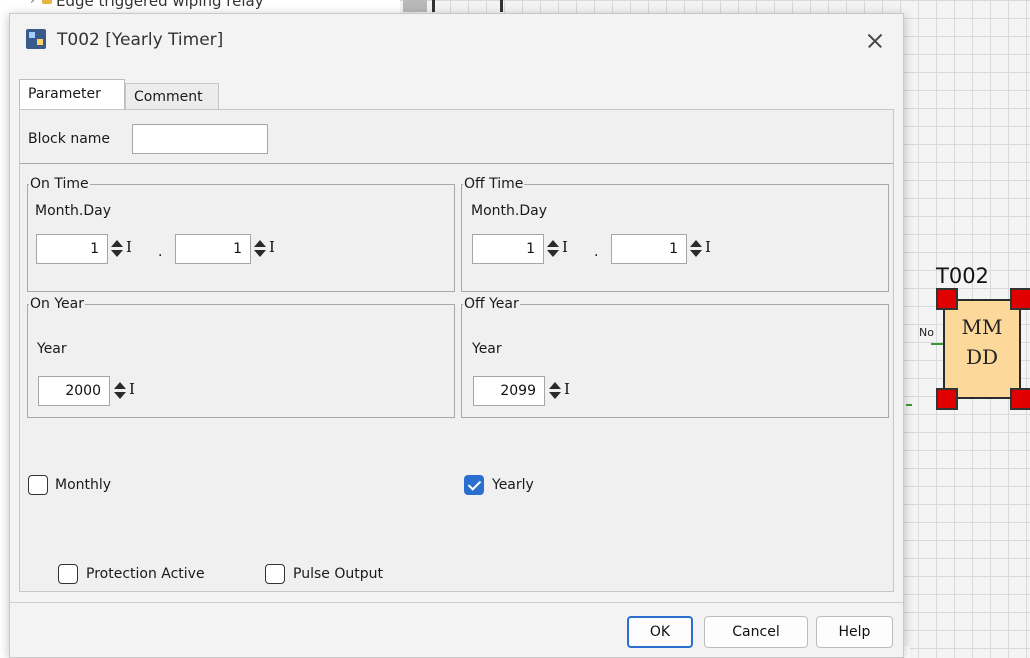 Image resolution: width=1030 pixels, height=658 pixels. I want to click on off-time-month-ibutton: I, so click(565, 247).